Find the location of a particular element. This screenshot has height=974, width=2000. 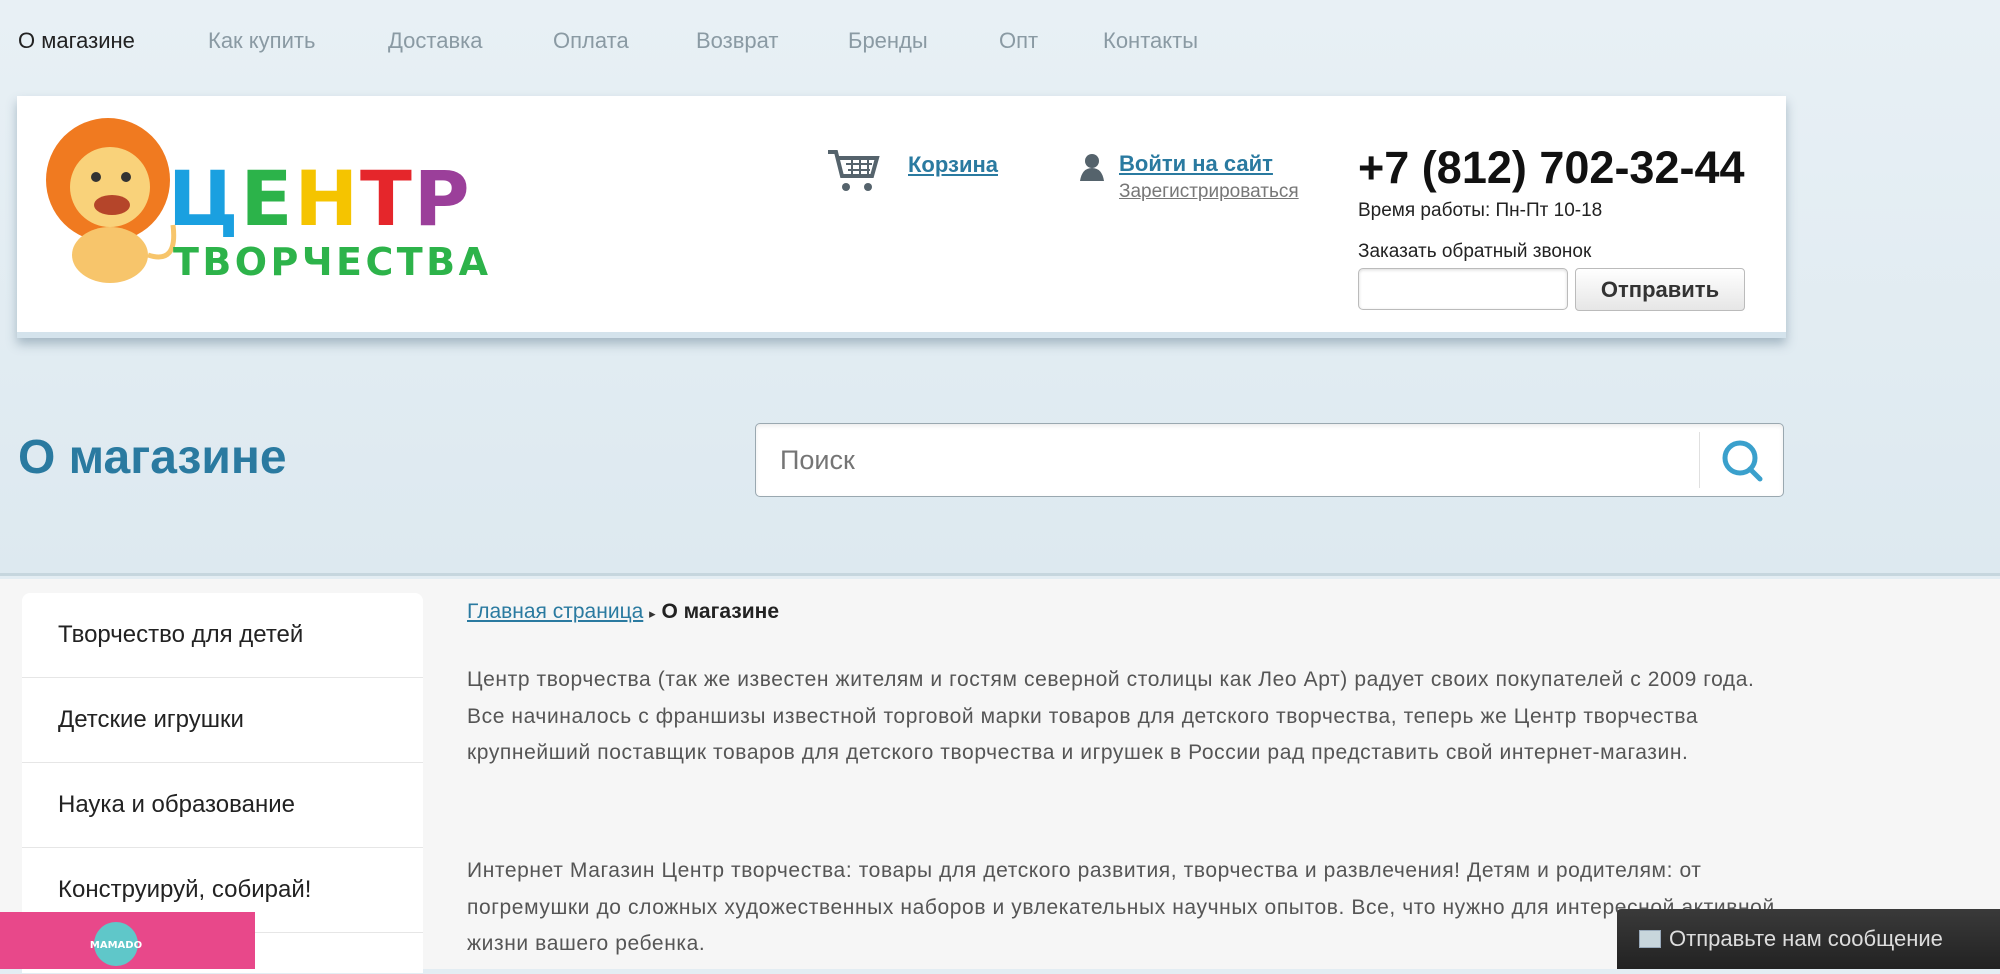

svg-text: ТВОРЧЕСТВА is located at coordinates (331, 262).